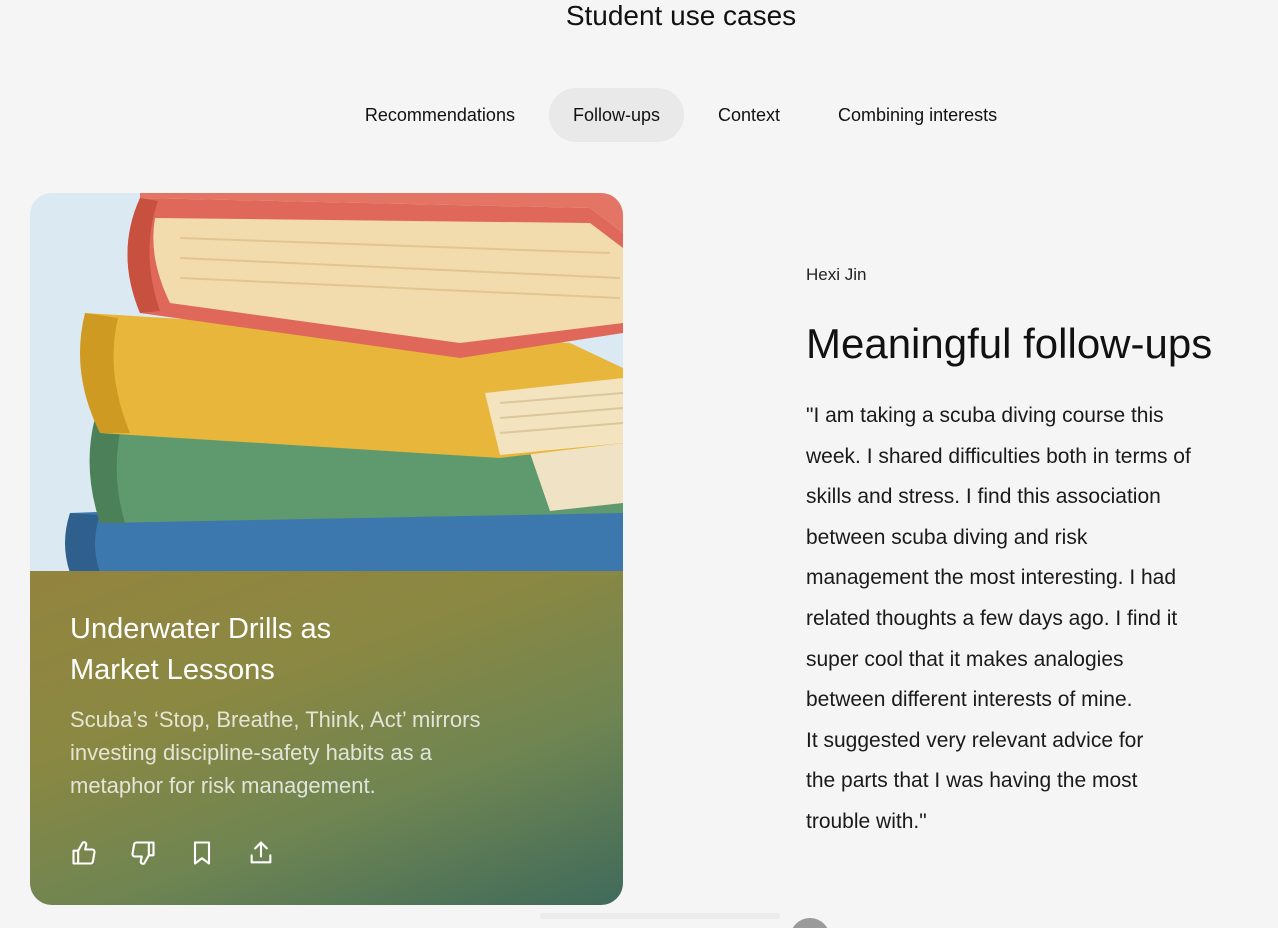 The image size is (1278, 928). Describe the element at coordinates (660, 916) in the screenshot. I see `carousel-track` at that location.